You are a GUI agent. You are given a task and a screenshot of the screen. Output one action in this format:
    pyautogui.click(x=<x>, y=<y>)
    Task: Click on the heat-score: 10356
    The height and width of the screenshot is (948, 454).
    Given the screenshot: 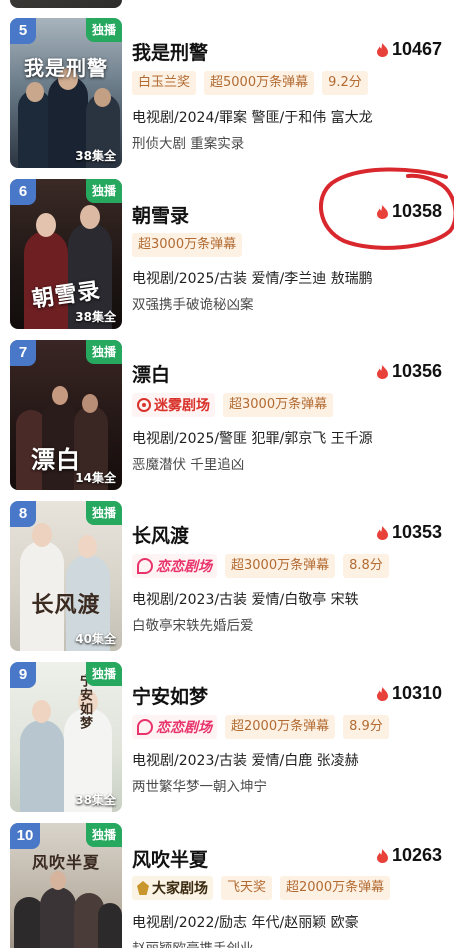 What is the action you would take?
    pyautogui.click(x=409, y=371)
    